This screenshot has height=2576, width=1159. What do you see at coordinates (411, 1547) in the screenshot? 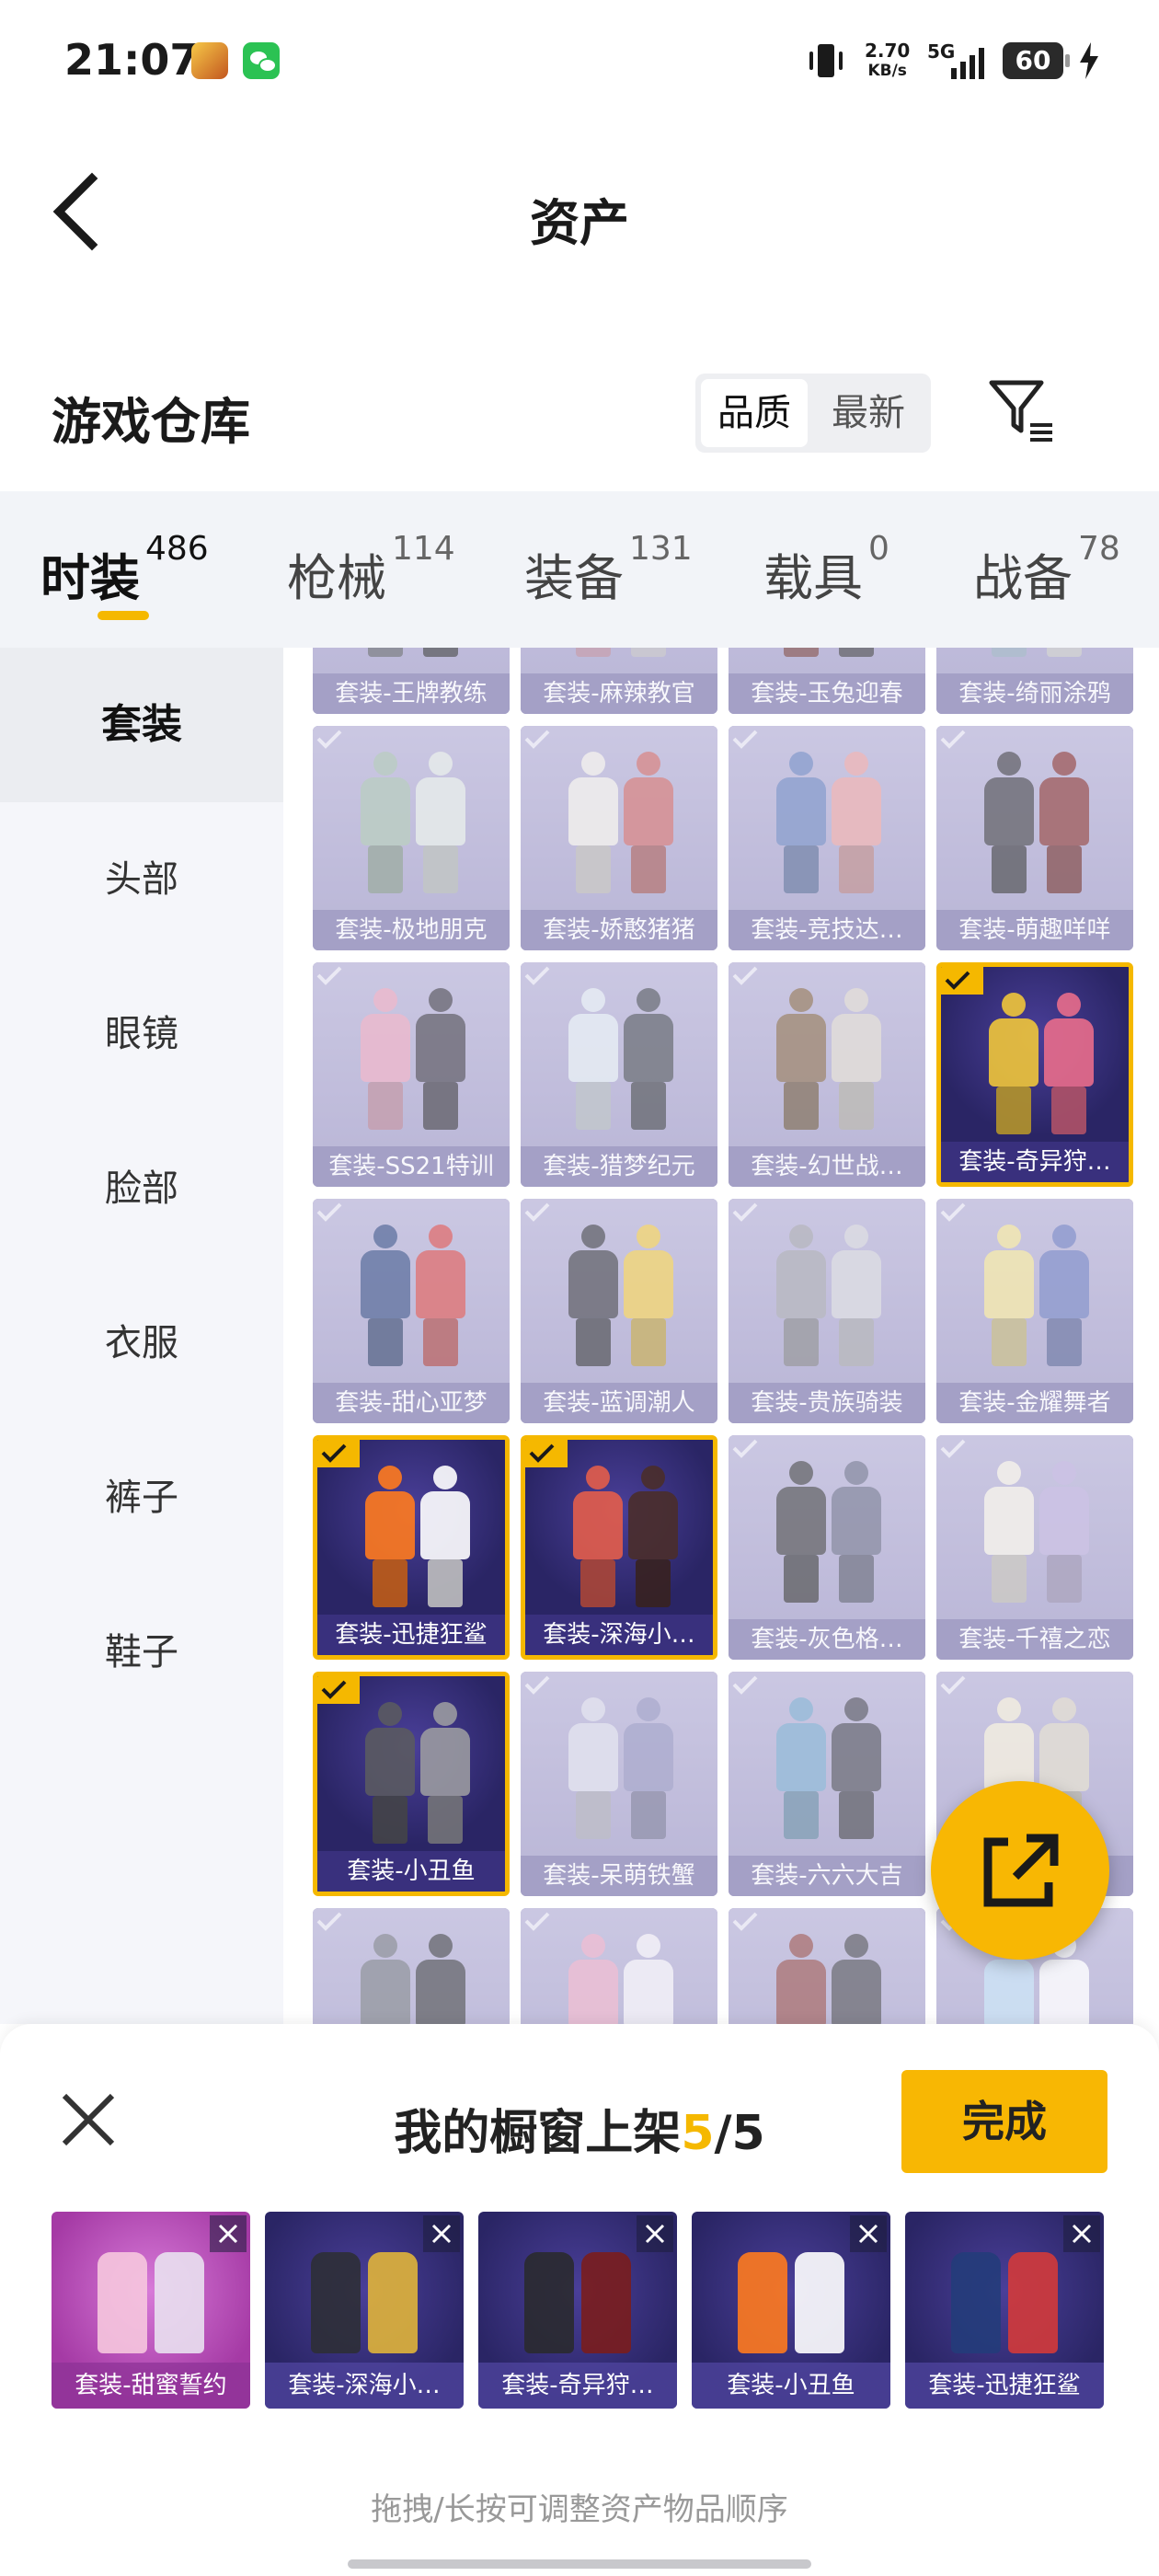
I see `outfit-card: 套装-迅捷狂鲨` at bounding box center [411, 1547].